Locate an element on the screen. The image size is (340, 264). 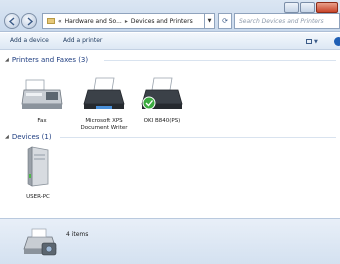
change-view-button: ▼ is located at coordinates (312, 41).